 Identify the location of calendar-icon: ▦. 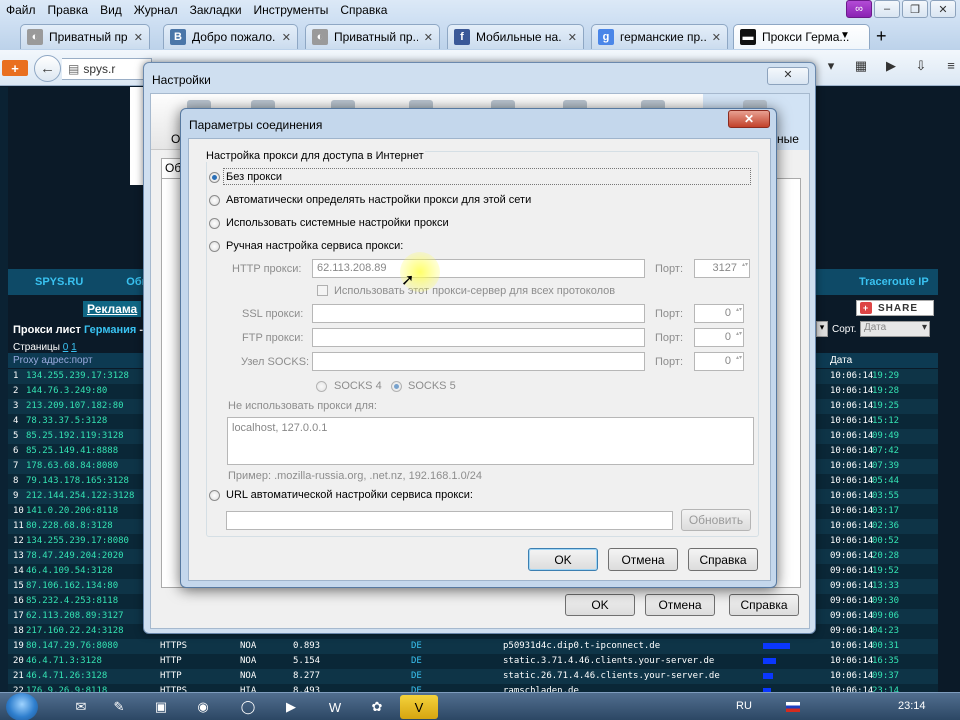
(861, 66).